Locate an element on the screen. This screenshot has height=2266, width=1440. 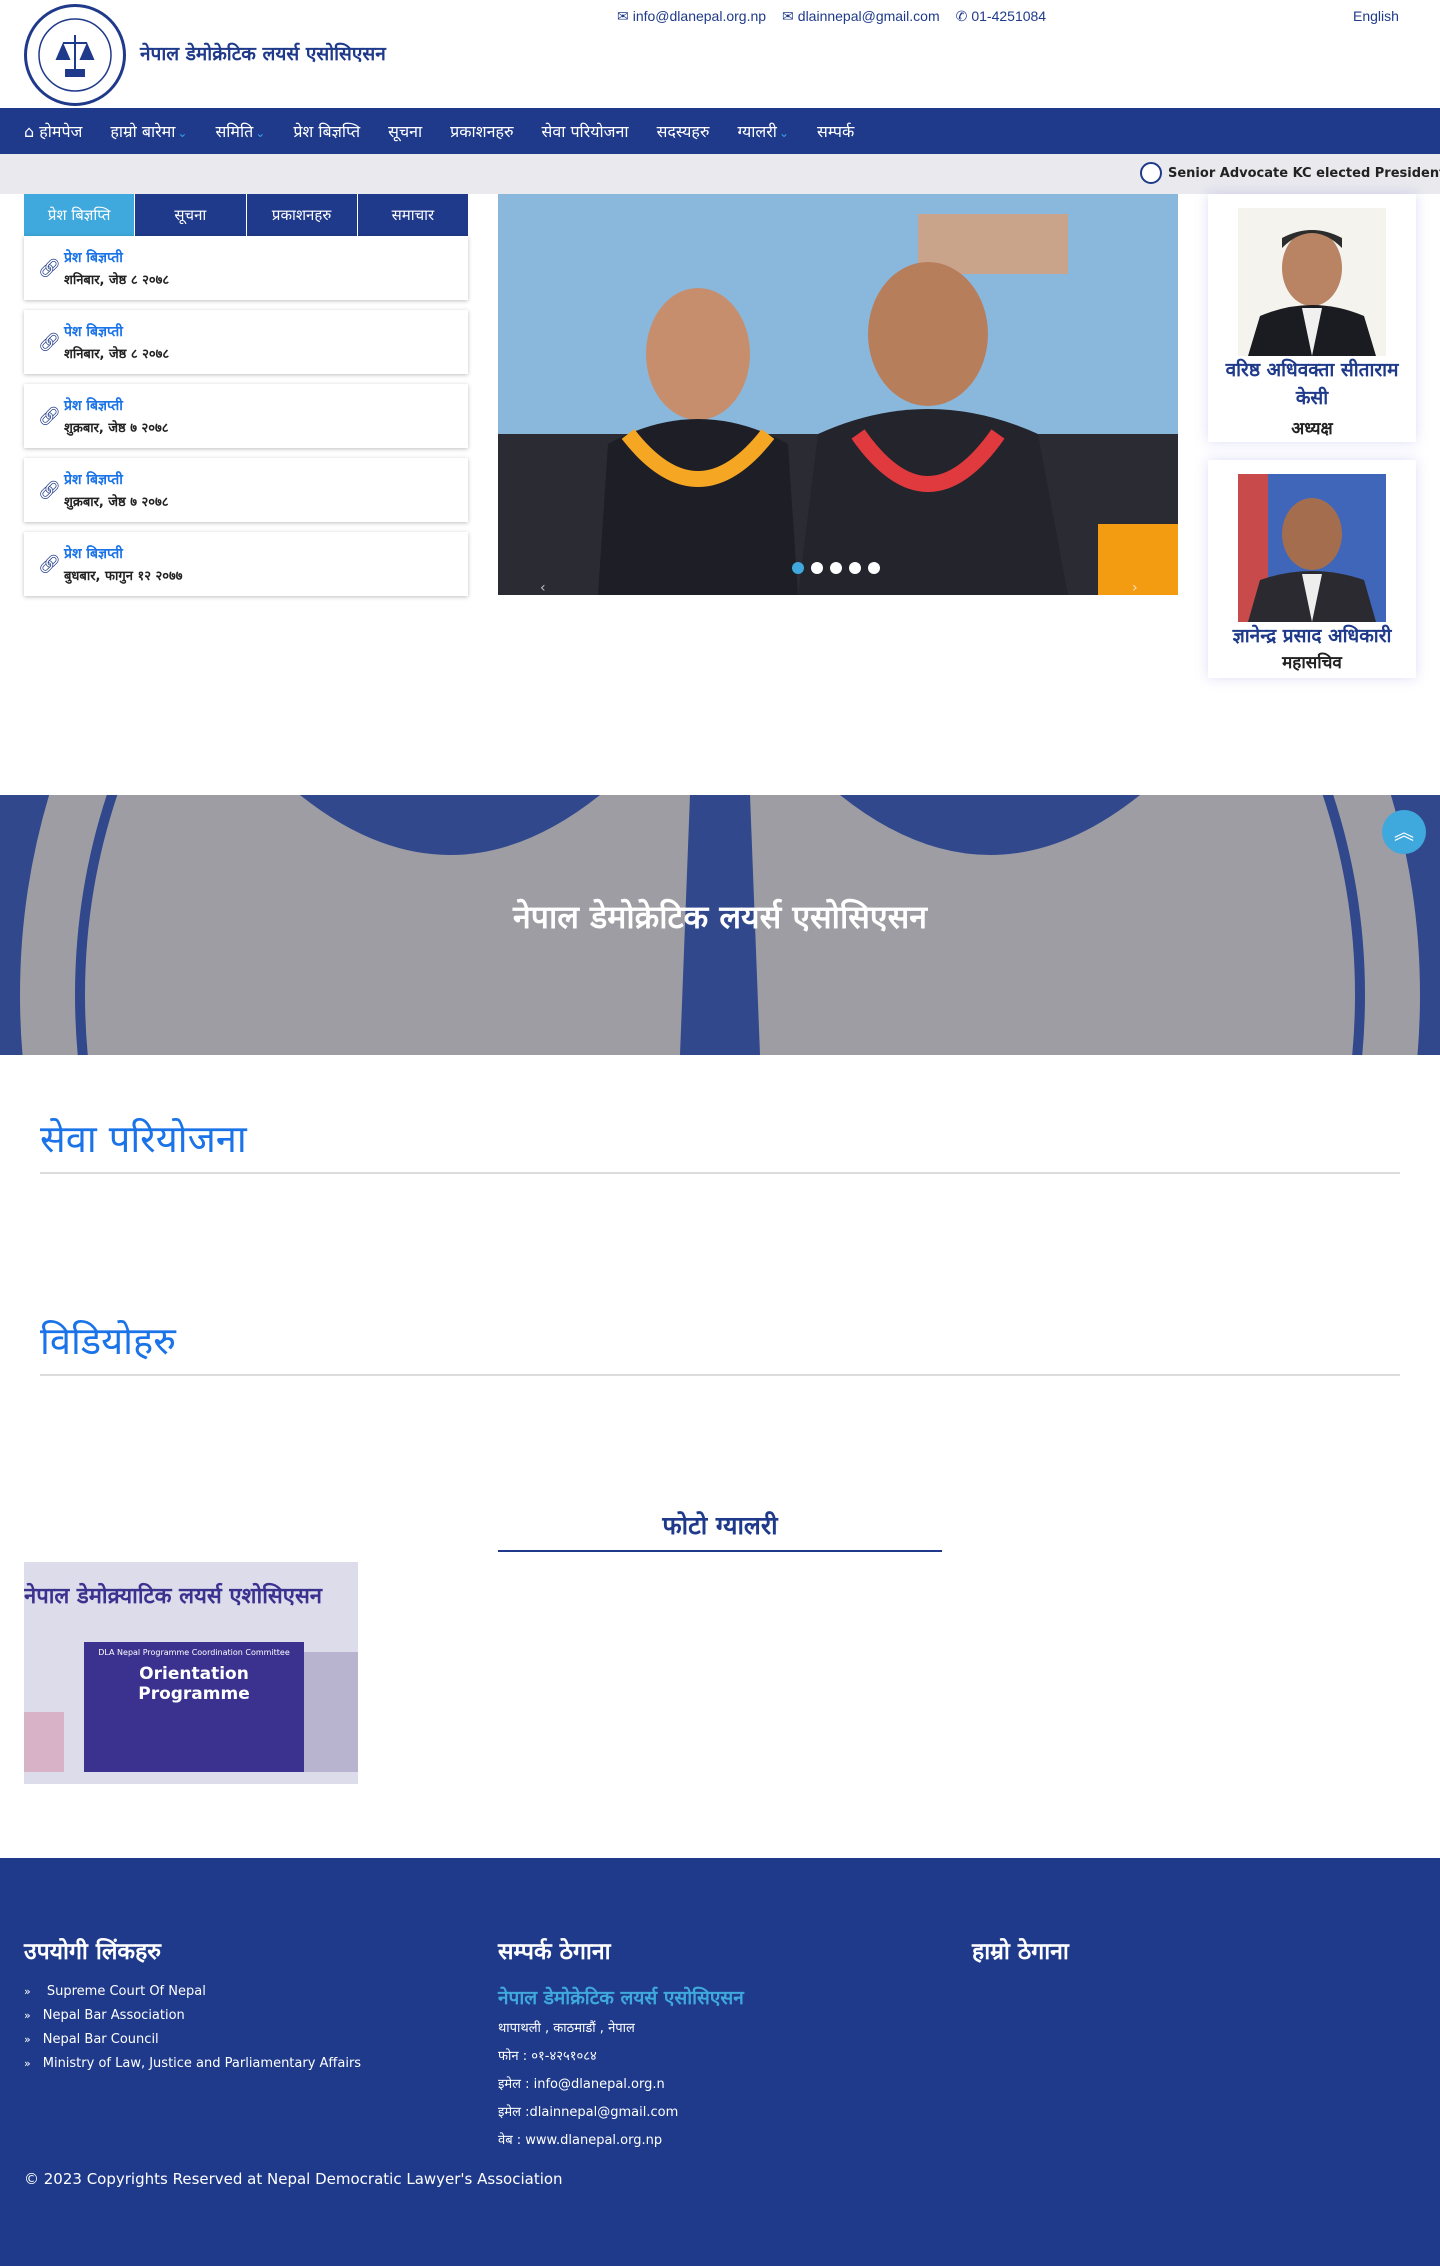
tab-notice: सूचना is located at coordinates (191, 215).